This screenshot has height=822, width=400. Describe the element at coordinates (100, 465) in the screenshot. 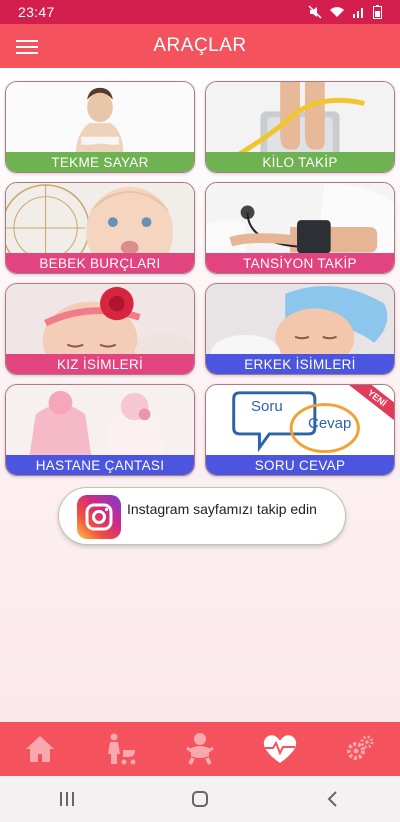

I see `card-label: HASTANE ÇANTASI` at that location.